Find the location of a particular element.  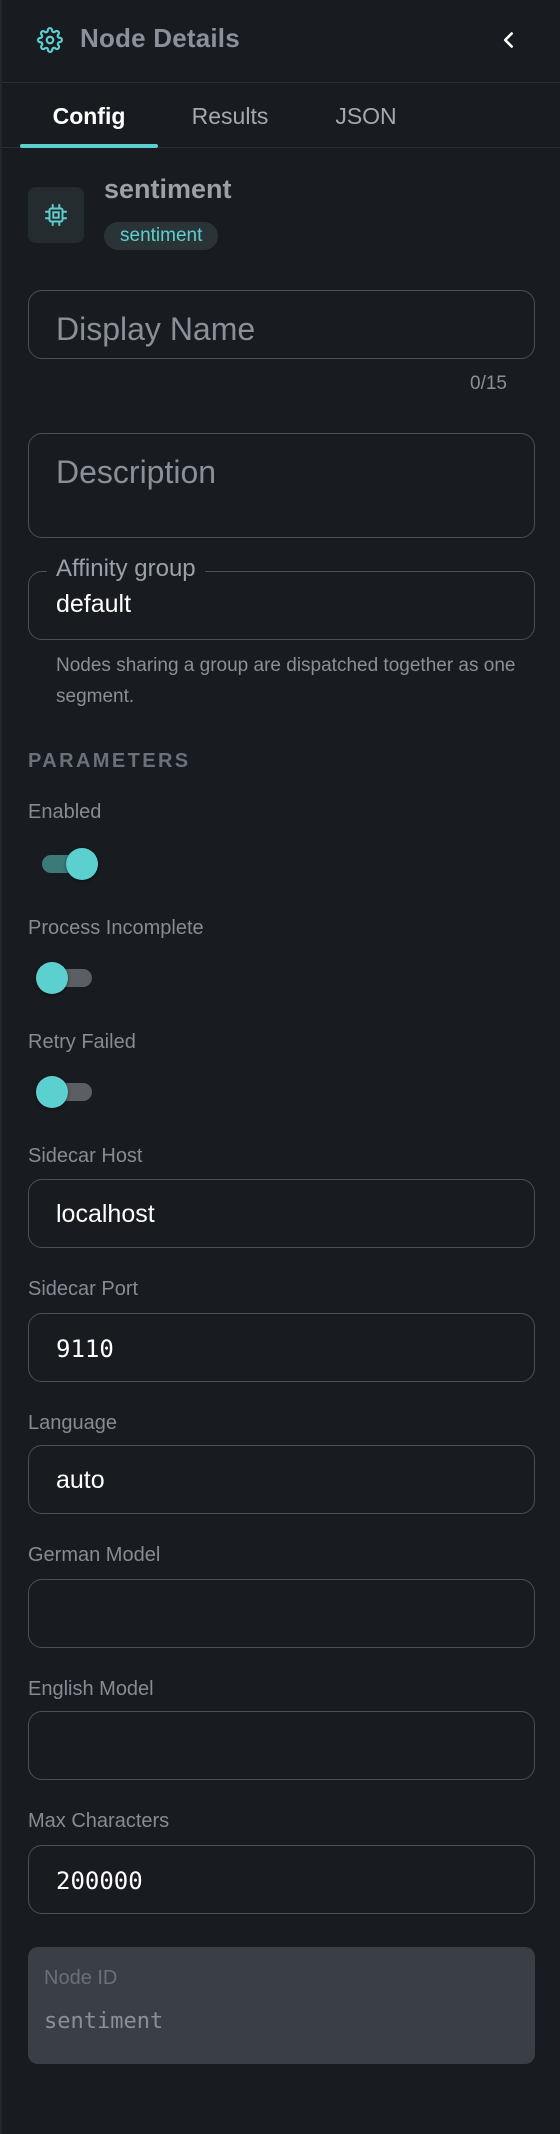

panel-title: Node Details is located at coordinates (160, 38).